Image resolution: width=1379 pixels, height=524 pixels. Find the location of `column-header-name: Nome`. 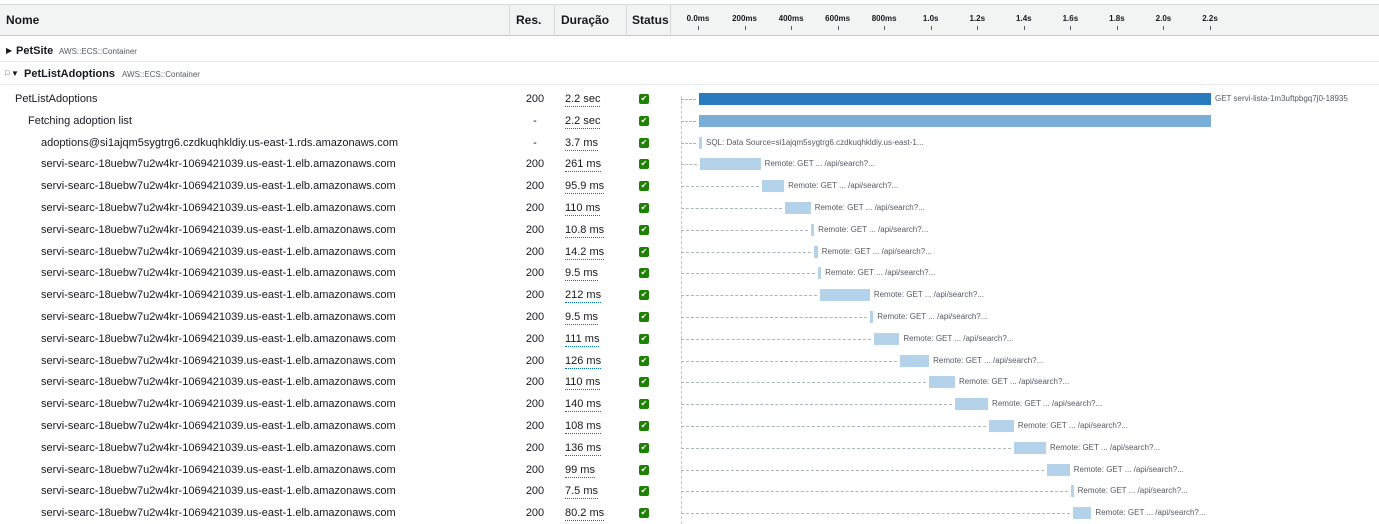

column-header-name: Nome is located at coordinates (255, 20).